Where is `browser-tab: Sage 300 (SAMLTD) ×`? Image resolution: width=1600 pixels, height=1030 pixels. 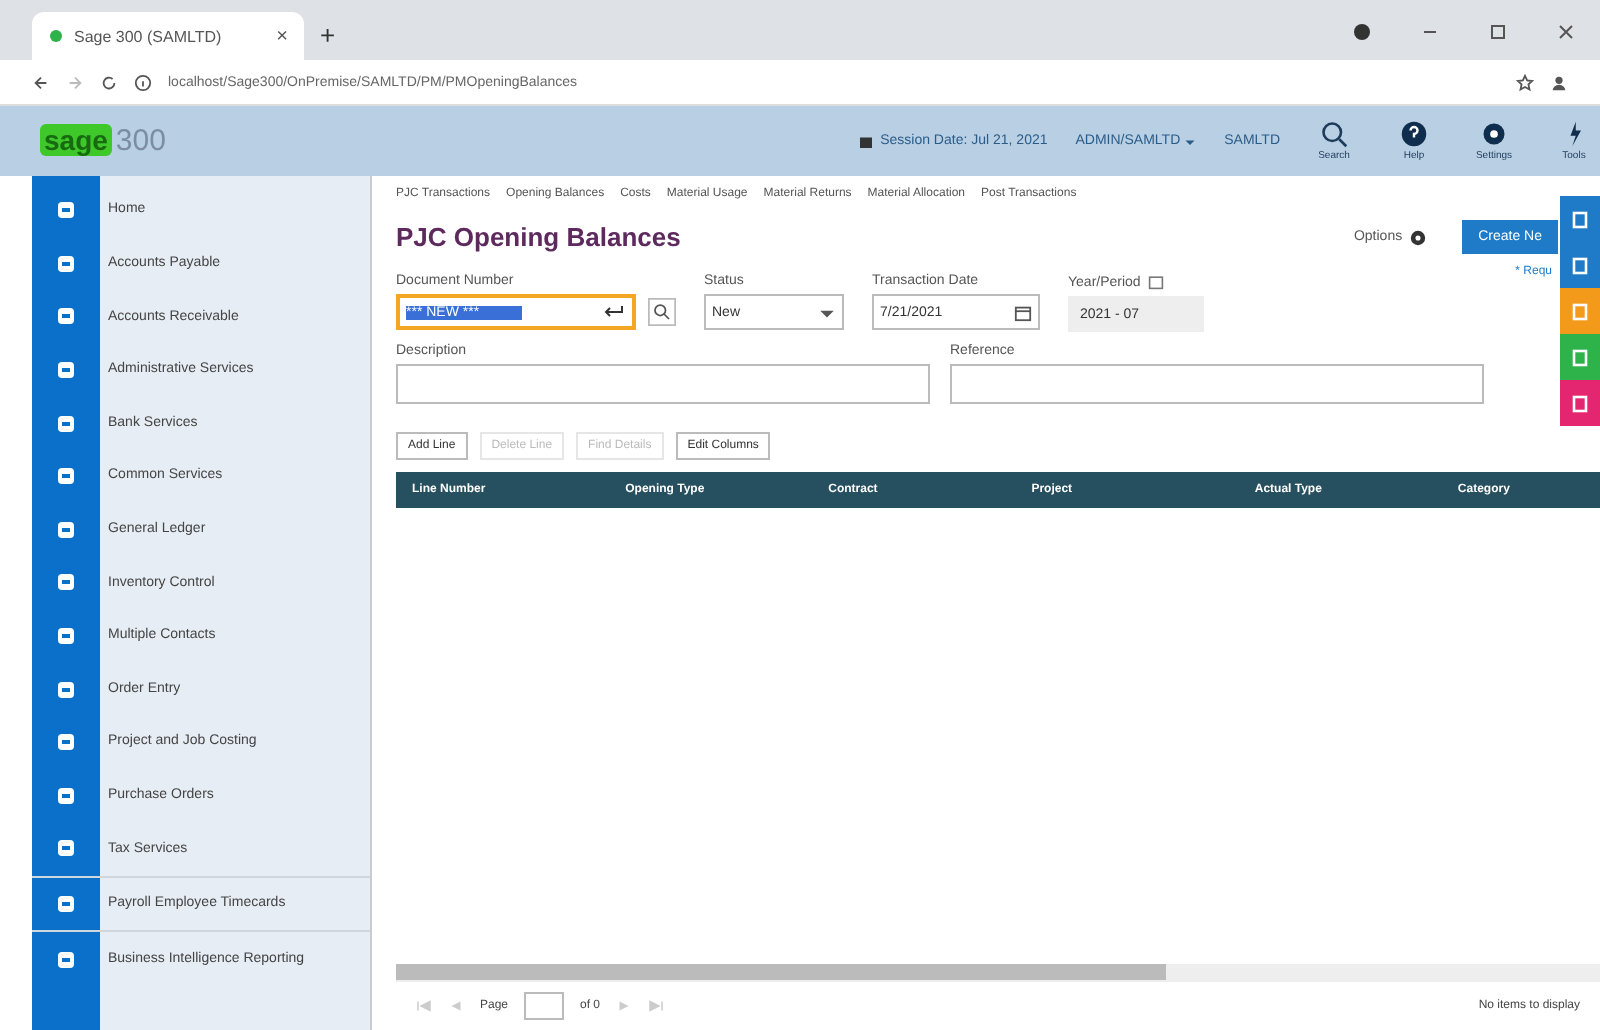
browser-tab: Sage 300 (SAMLTD) × is located at coordinates (168, 36).